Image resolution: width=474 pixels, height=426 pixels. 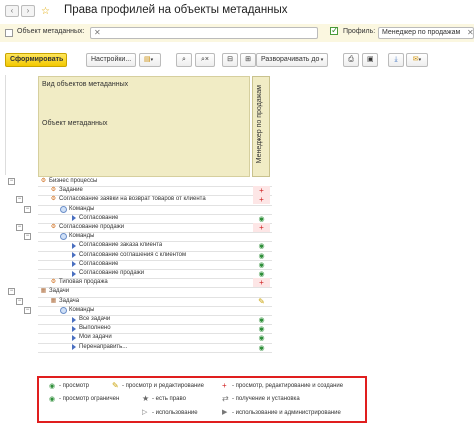 I want to click on row-label: Выполнено, so click(x=95, y=328).